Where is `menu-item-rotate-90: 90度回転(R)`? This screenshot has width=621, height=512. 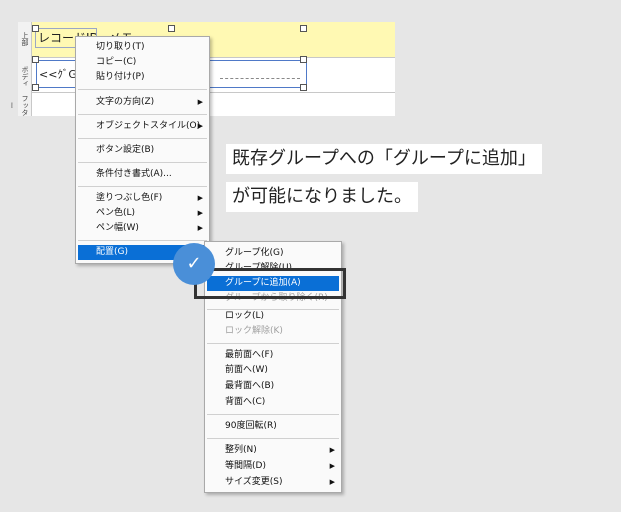 menu-item-rotate-90: 90度回転(R) is located at coordinates (273, 426).